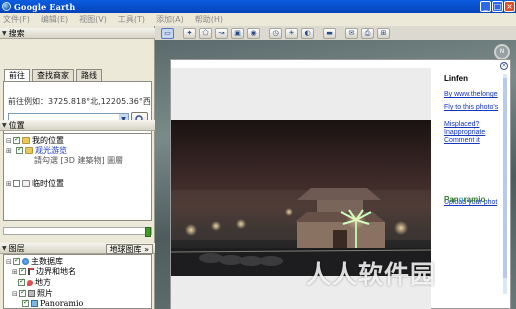  What do you see at coordinates (43, 282) in the screenshot?
I see `tree-item-label: 地方` at bounding box center [43, 282].